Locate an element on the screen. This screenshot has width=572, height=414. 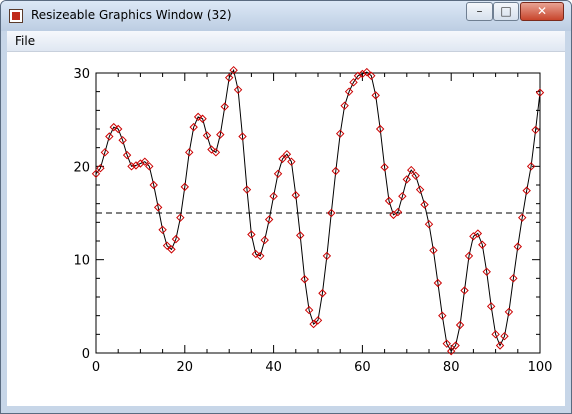
x-tick-label: 60 is located at coordinates (362, 367).